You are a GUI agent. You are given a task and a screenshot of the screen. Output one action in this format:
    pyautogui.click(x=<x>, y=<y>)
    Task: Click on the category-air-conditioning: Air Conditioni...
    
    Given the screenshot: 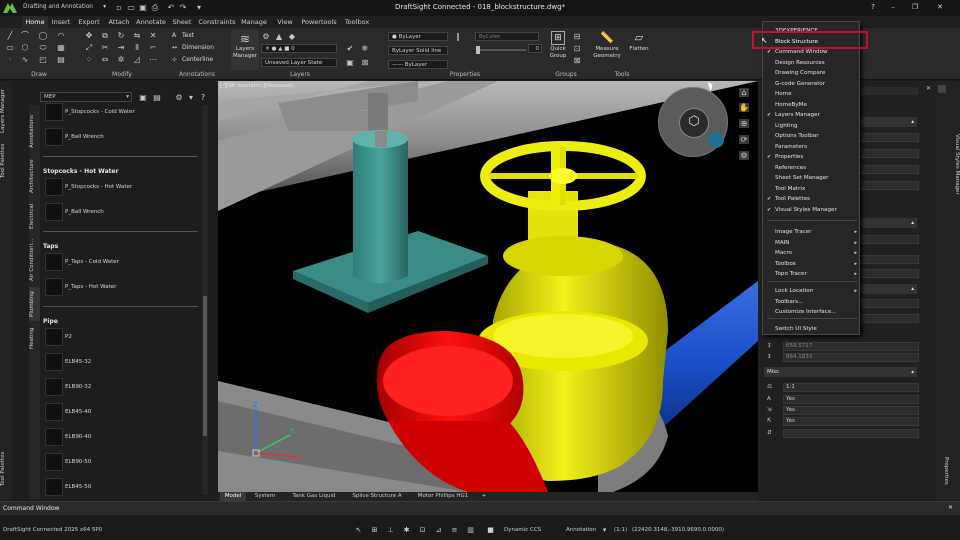 What is the action you would take?
    pyautogui.click(x=34, y=260)
    